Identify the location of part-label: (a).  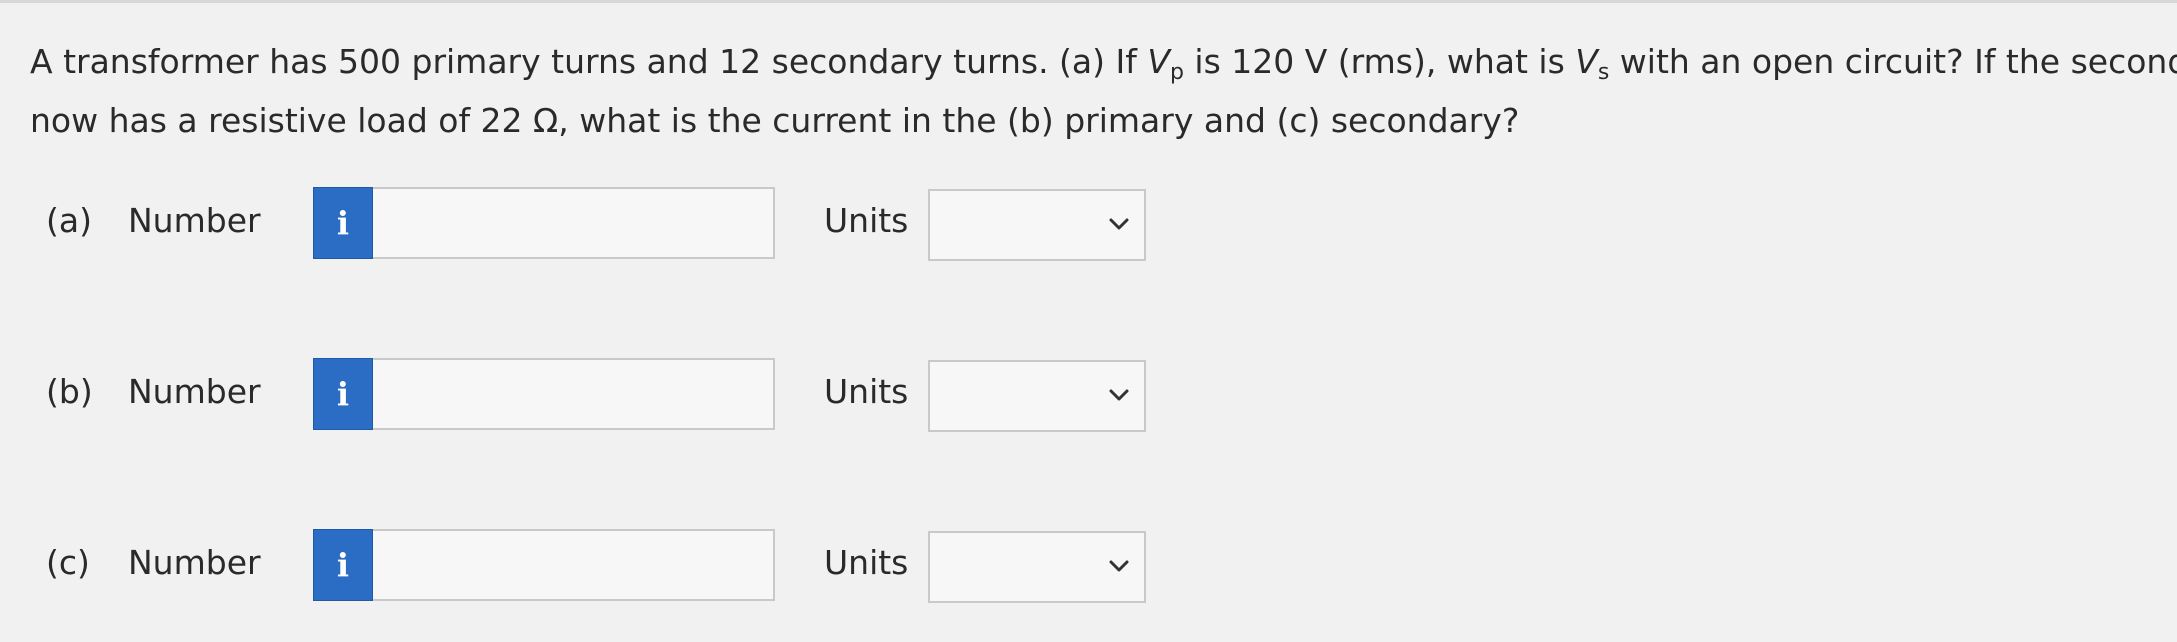
(69, 220).